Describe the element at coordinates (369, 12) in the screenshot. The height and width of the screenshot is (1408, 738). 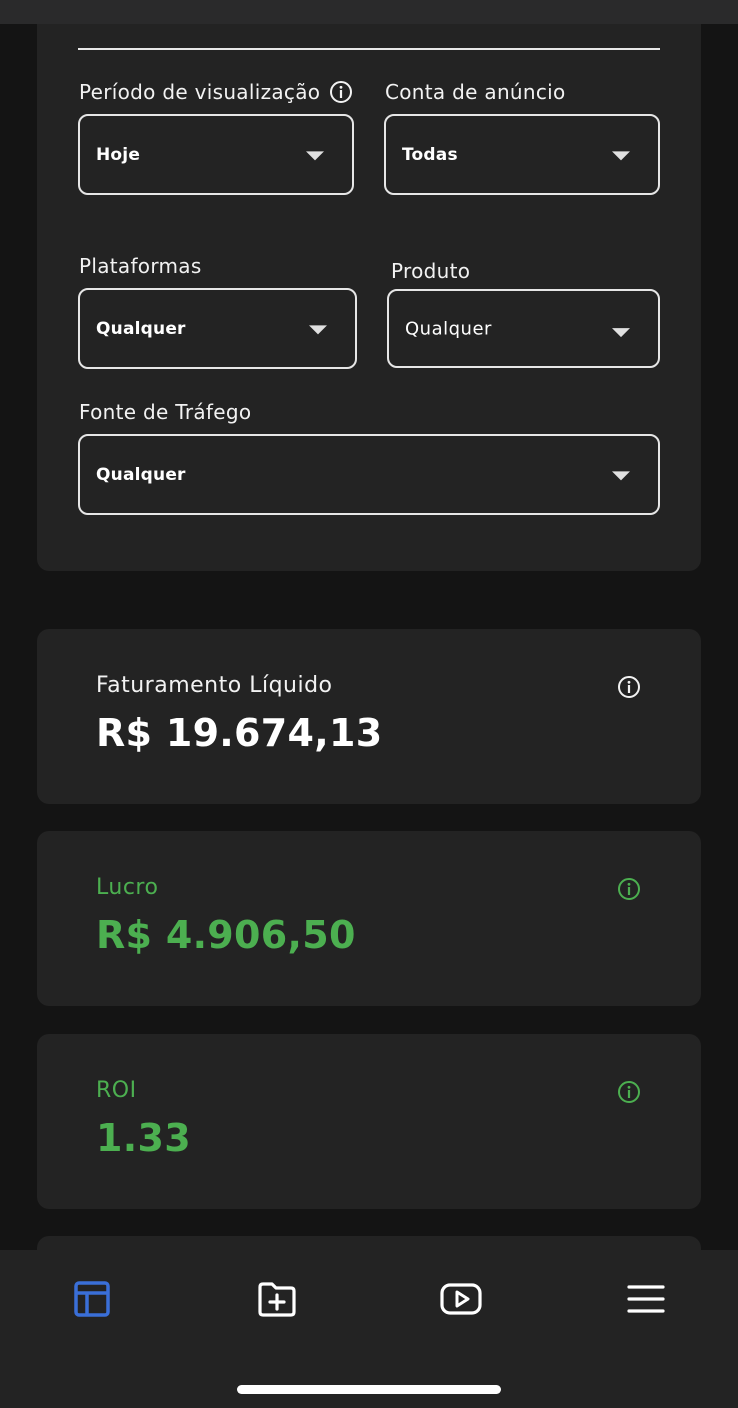
I see `status-bar` at that location.